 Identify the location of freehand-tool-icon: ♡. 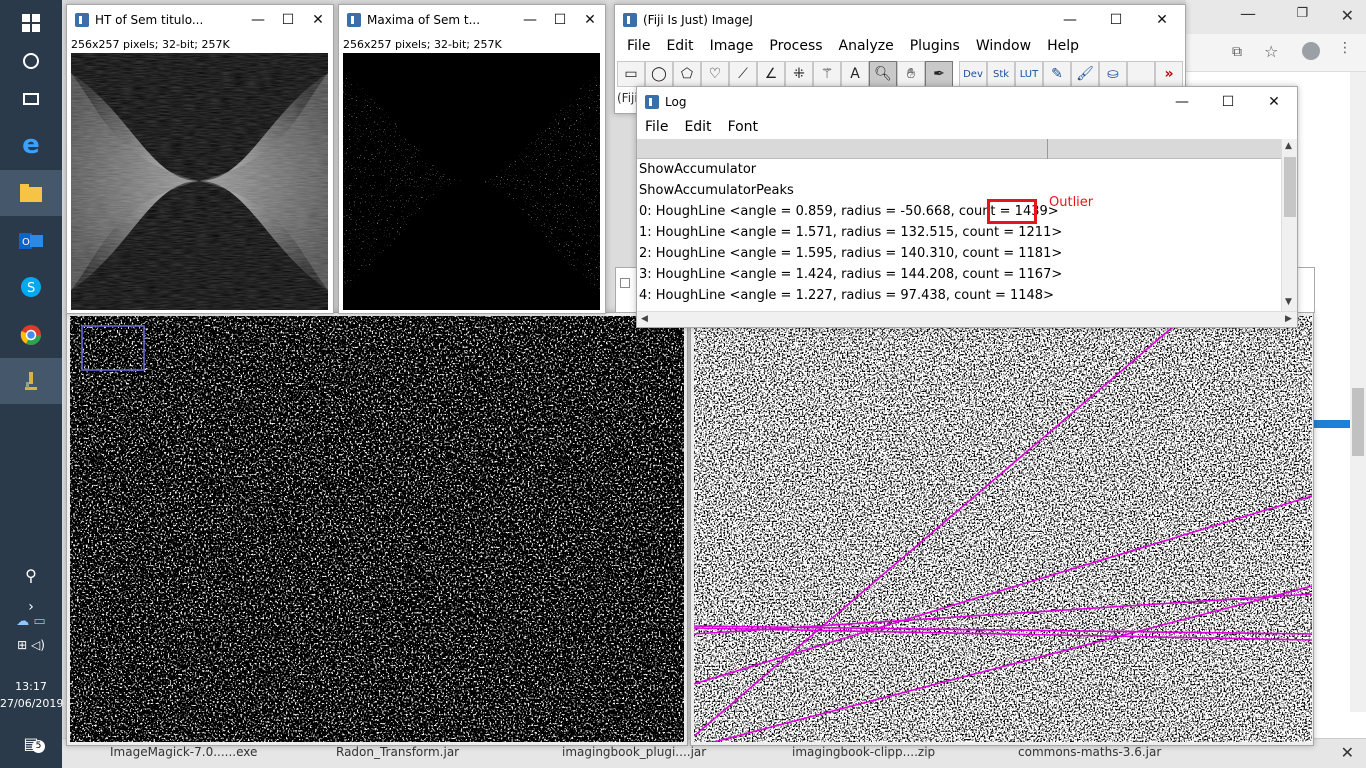
(715, 74).